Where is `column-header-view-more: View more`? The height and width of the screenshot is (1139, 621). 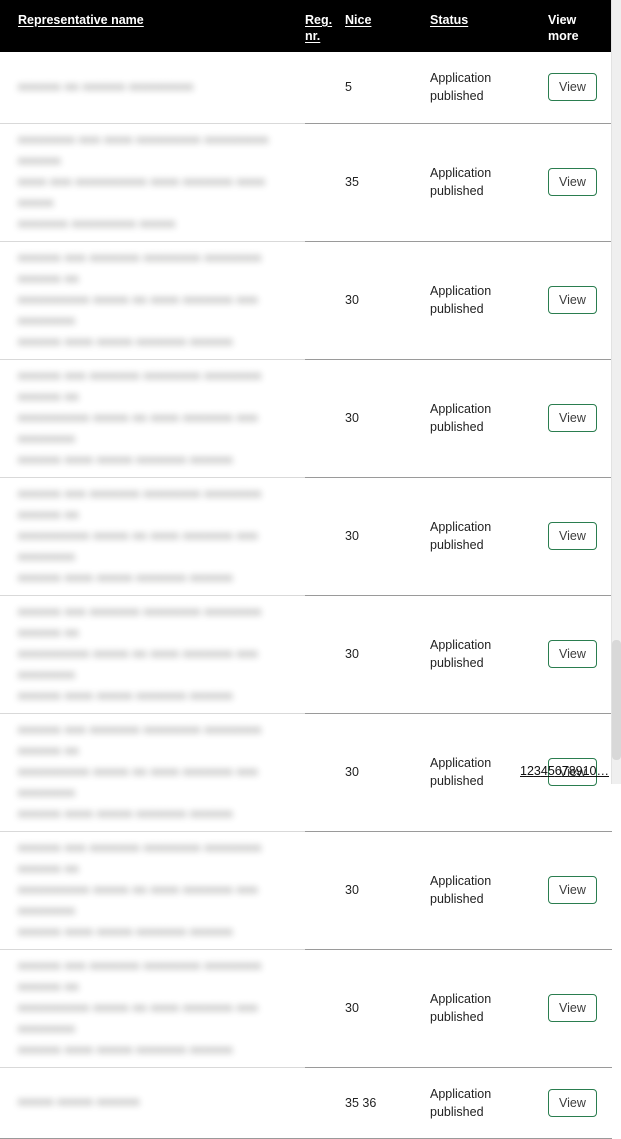
column-header-view-more: View more is located at coordinates (580, 26).